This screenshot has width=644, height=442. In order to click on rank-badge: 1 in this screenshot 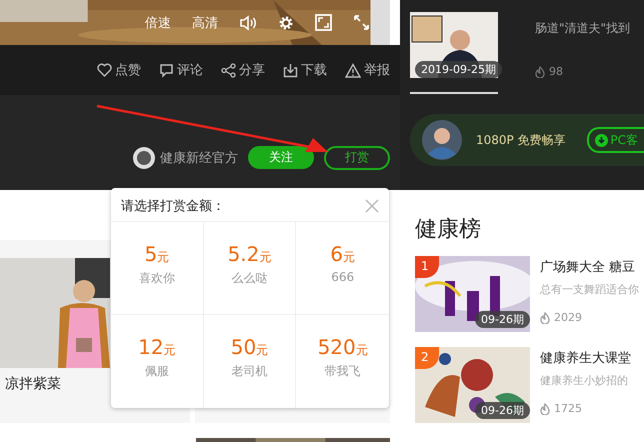, I will do `click(427, 267)`.